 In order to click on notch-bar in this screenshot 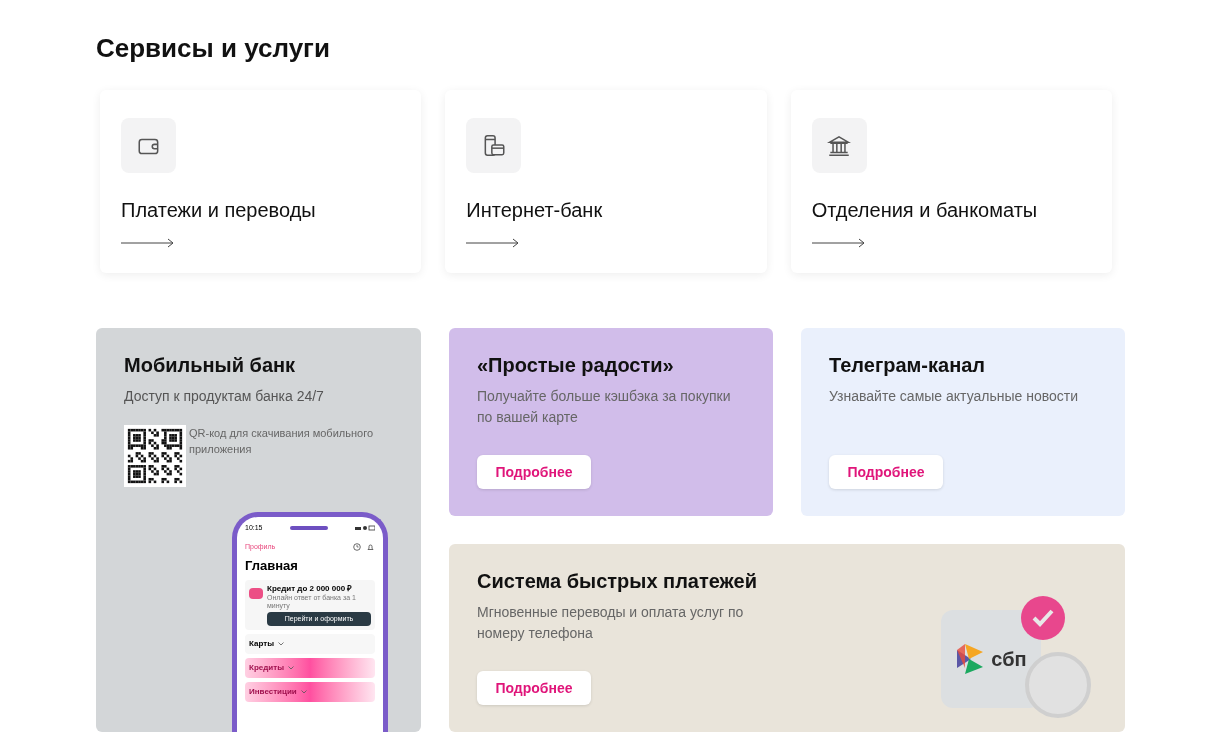, I will do `click(308, 528)`.